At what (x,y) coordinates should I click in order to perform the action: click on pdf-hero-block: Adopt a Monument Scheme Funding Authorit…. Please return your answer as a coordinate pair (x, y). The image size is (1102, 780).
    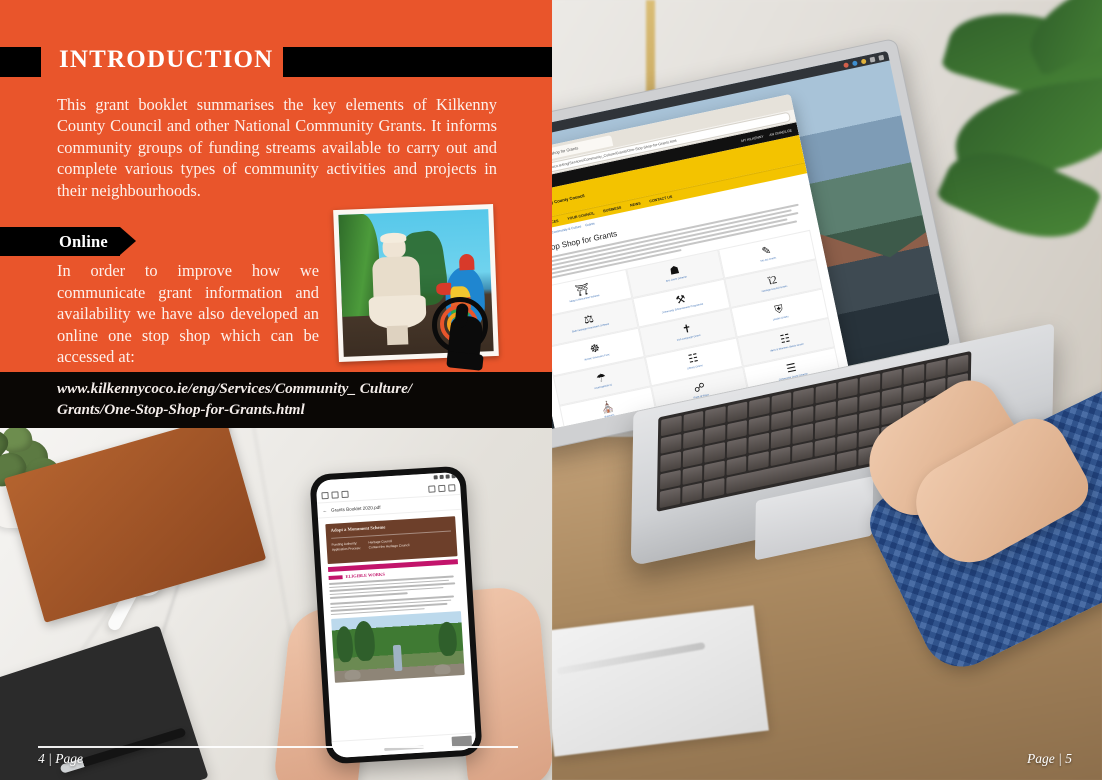
    Looking at the image, I should click on (391, 540).